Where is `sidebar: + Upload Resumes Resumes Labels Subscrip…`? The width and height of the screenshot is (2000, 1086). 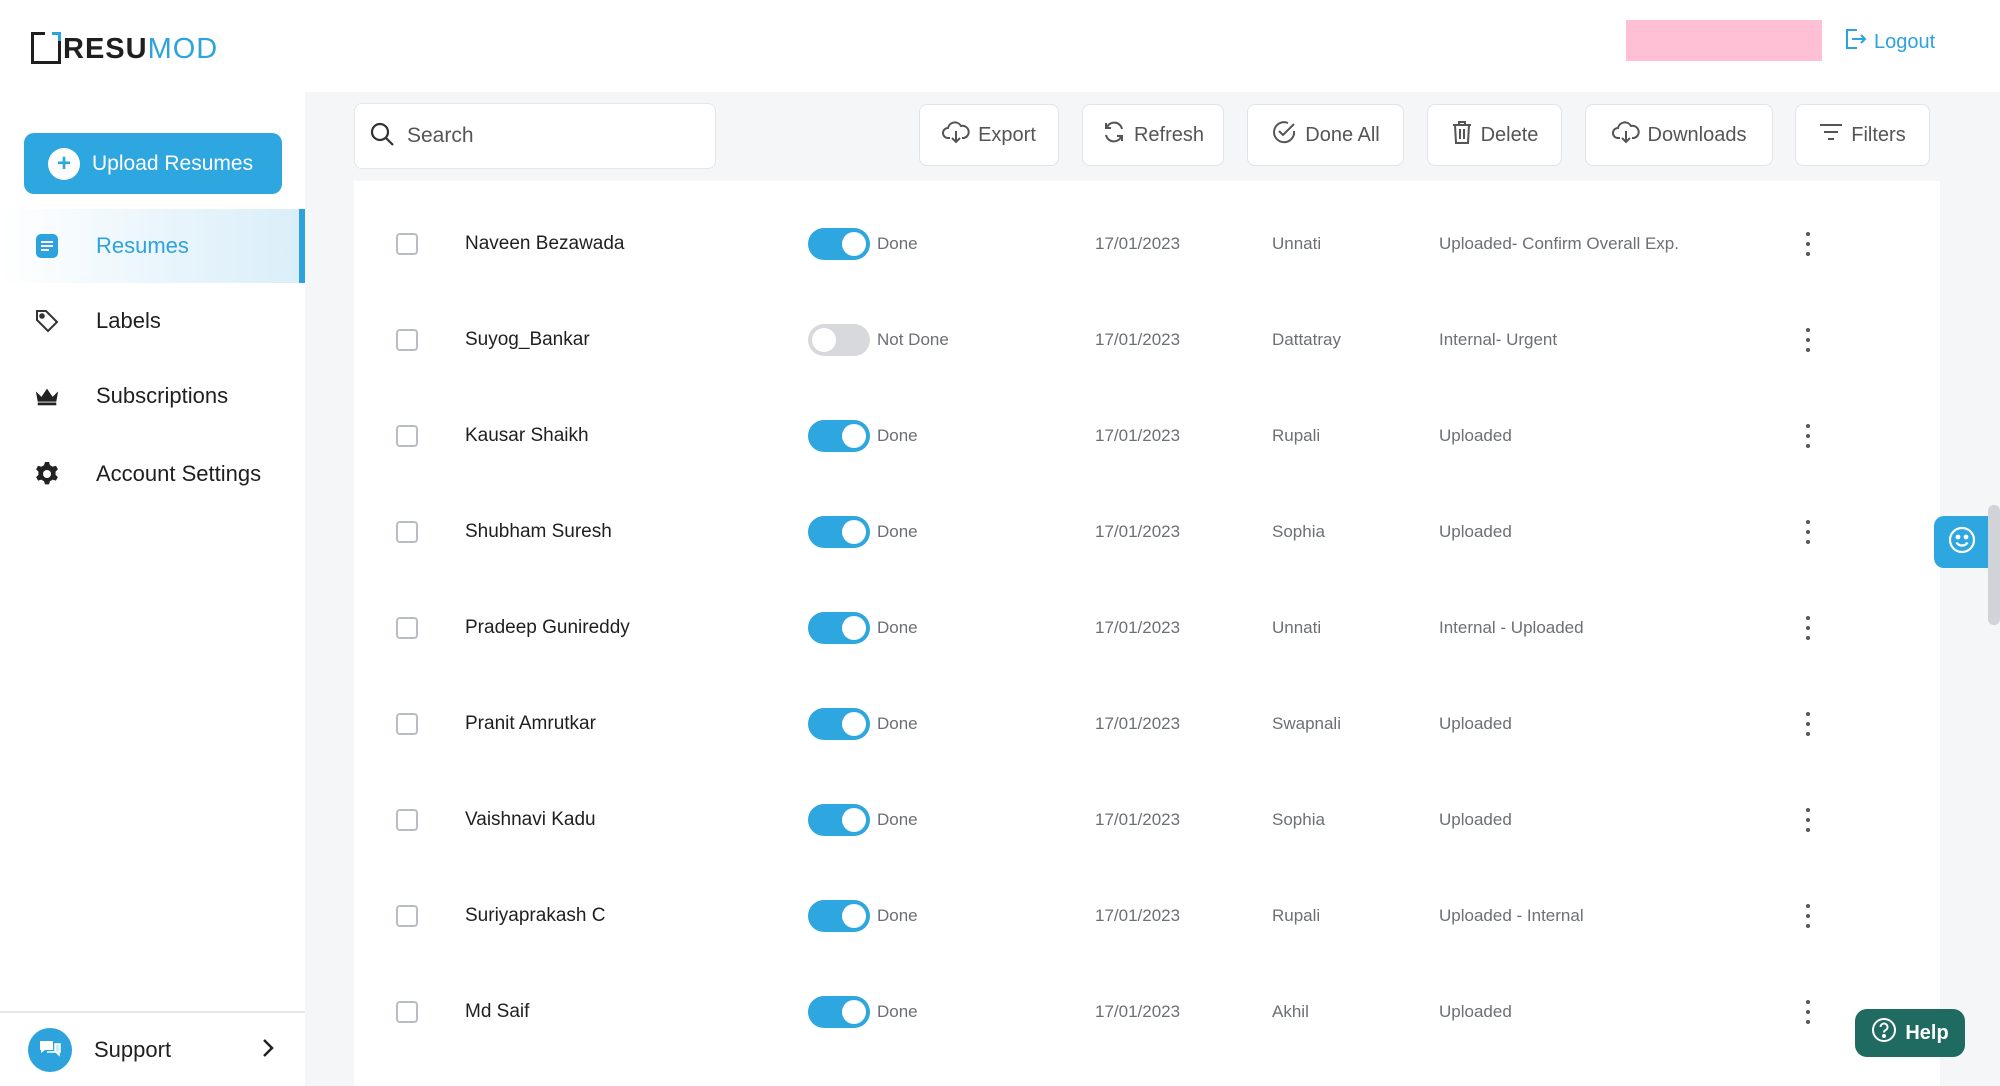 sidebar: + Upload Resumes Resumes Labels Subscrip… is located at coordinates (152, 589).